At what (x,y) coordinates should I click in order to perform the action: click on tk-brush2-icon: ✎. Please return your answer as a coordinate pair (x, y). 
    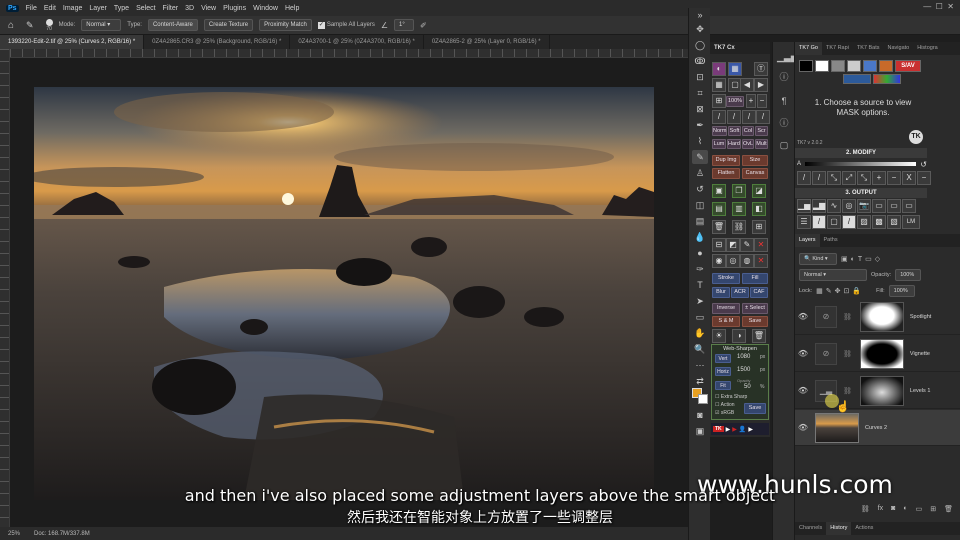
    Looking at the image, I should click on (747, 245).